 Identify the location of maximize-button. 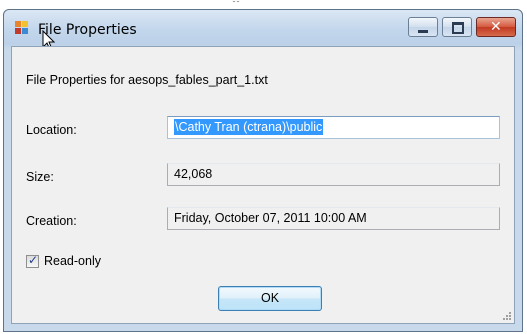
(457, 27).